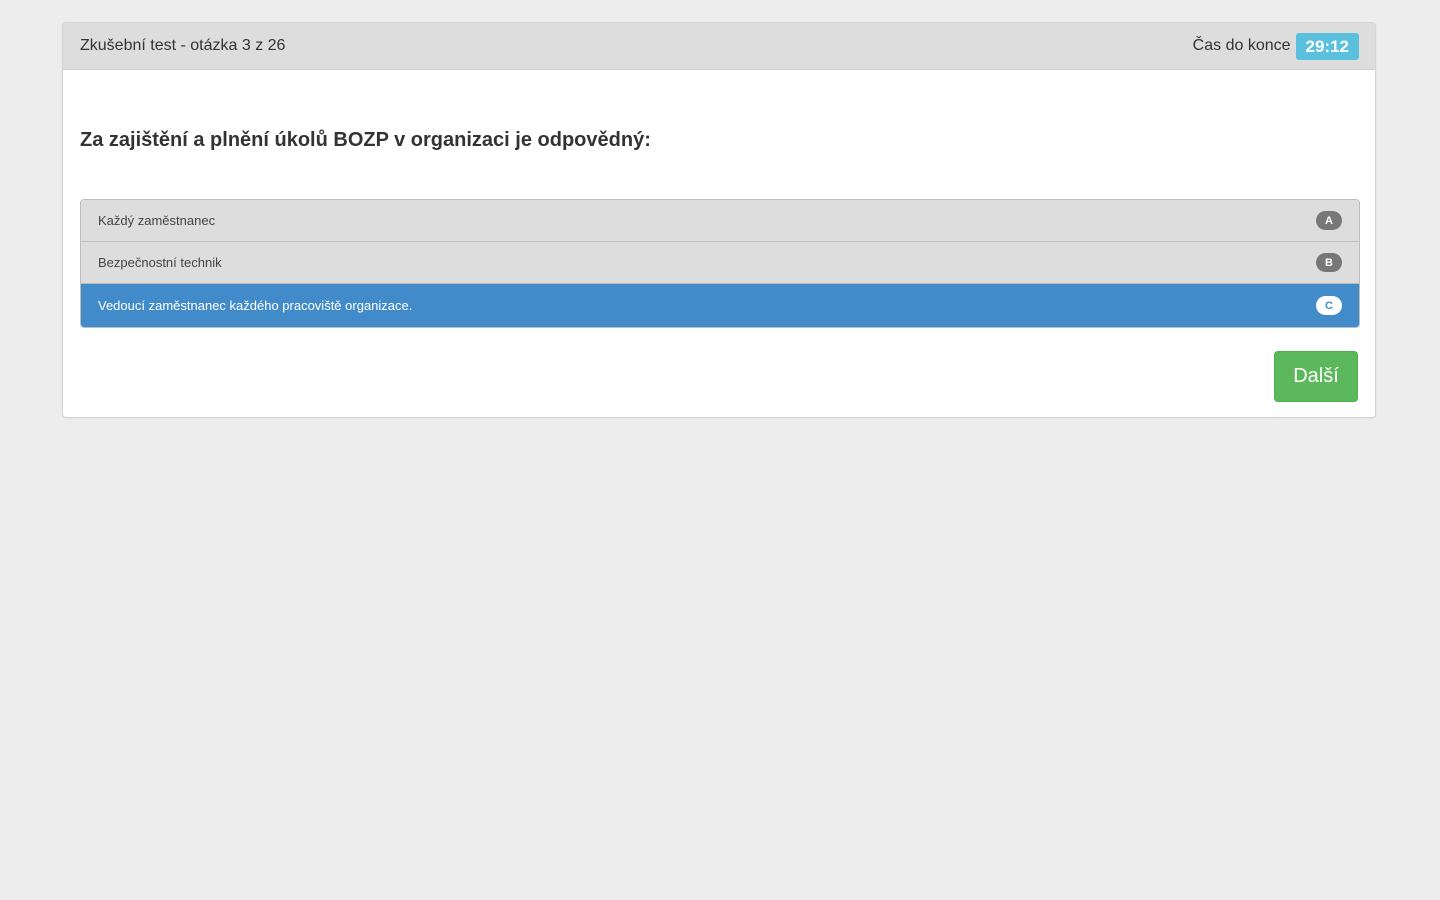 The image size is (1440, 900). Describe the element at coordinates (1329, 305) in the screenshot. I see `answer-letter-badge: C` at that location.